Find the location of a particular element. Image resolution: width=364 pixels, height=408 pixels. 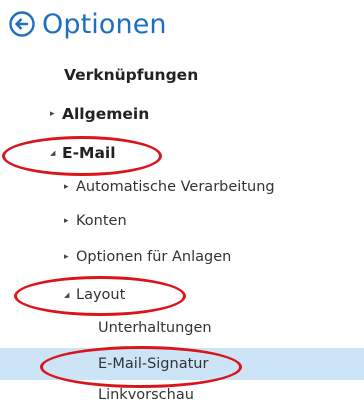

nav-item-label: Konten is located at coordinates (101, 221).